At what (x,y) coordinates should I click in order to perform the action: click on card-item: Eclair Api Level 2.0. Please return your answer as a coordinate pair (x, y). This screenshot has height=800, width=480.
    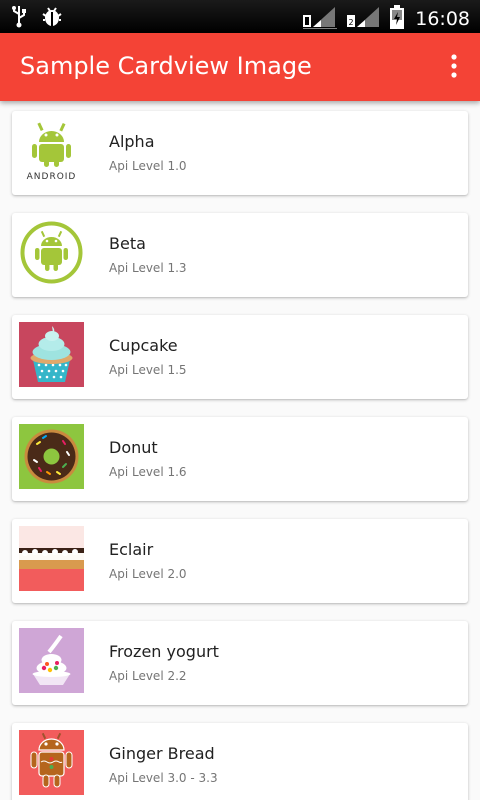
    Looking at the image, I should click on (240, 561).